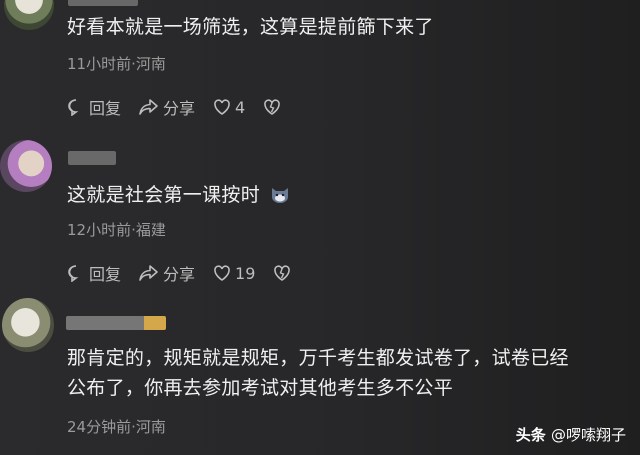 This screenshot has width=640, height=455. I want to click on comment-actions: 回复 分享 19, so click(190, 273).